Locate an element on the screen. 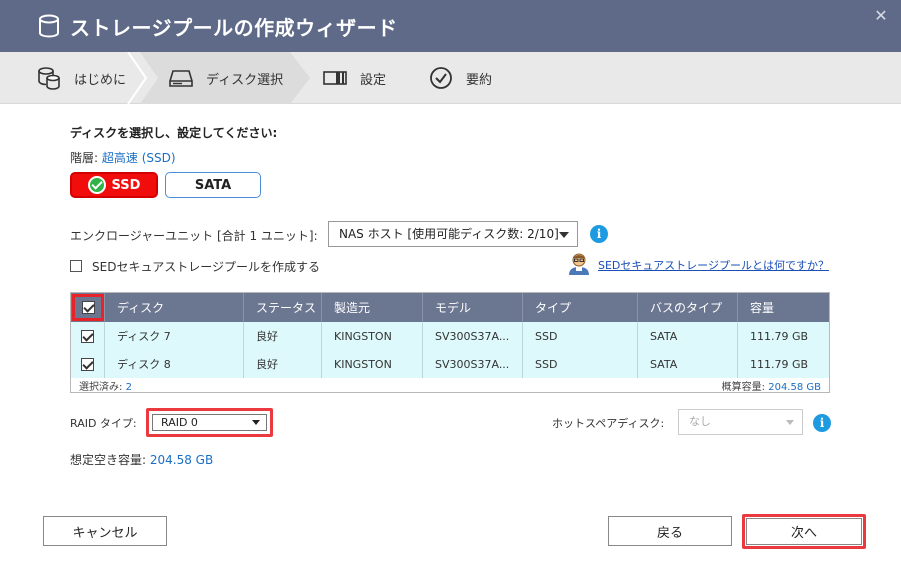 This screenshot has width=901, height=570. column-header-type: タイプ is located at coordinates (580, 307).